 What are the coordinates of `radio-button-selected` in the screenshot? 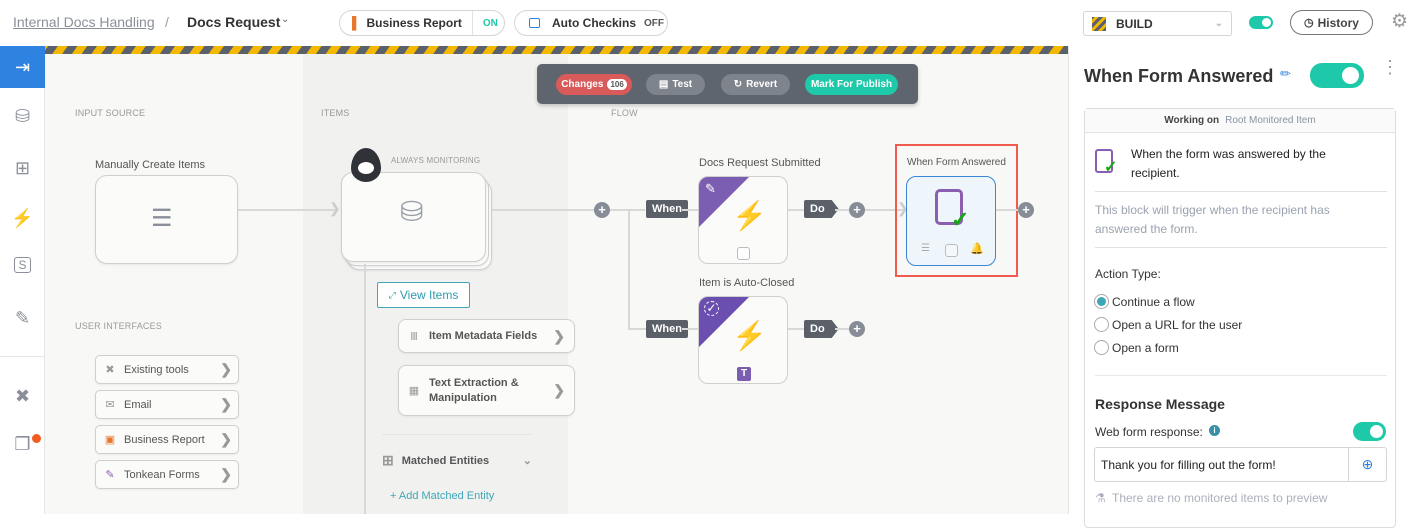 It's located at (1101, 301).